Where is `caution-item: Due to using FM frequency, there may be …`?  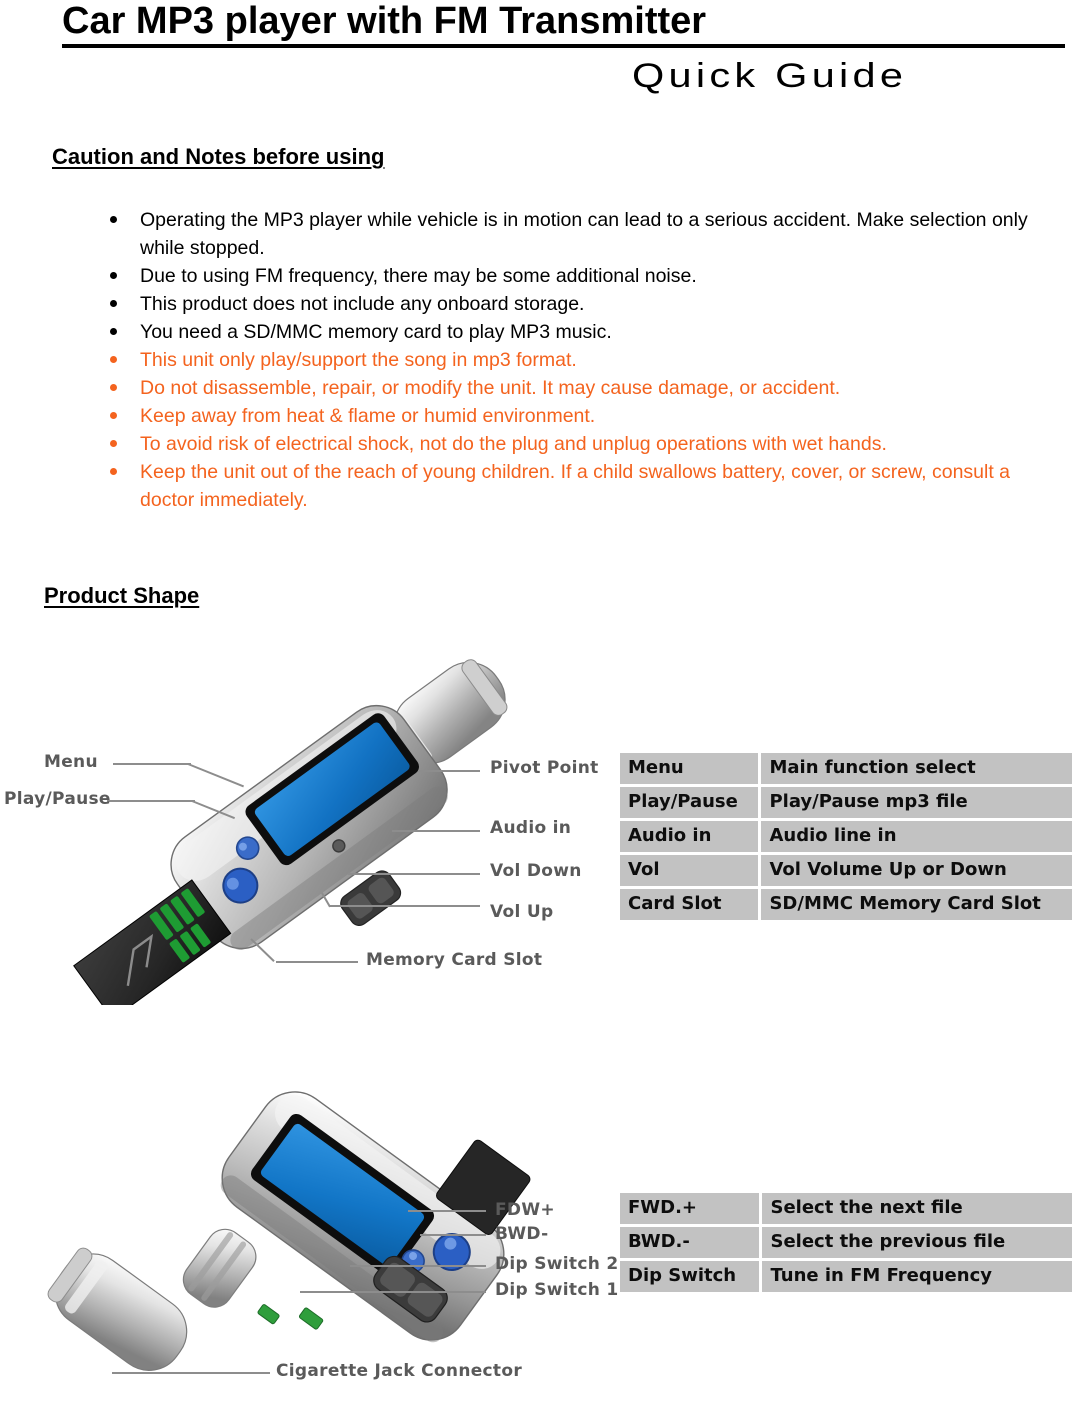 caution-item: Due to using FM frequency, there may be … is located at coordinates (586, 276).